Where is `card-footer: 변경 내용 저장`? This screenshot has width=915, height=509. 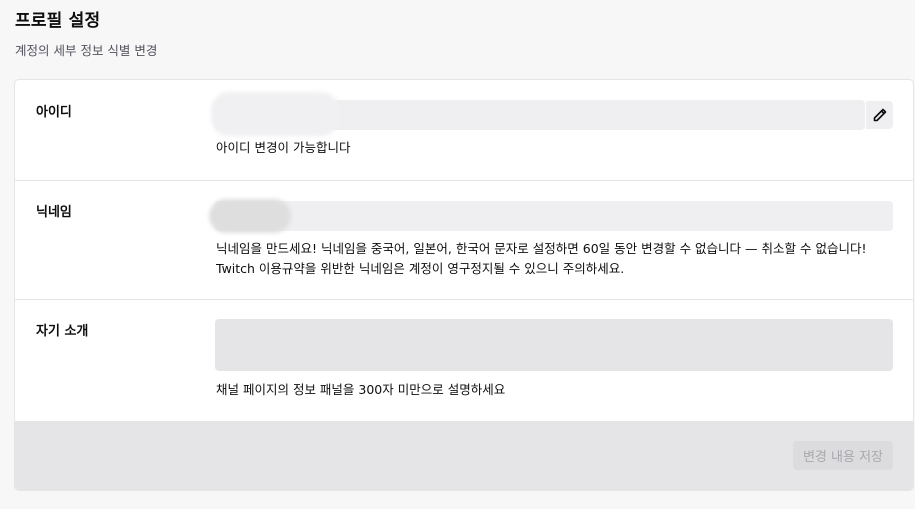 card-footer: 변경 내용 저장 is located at coordinates (464, 455).